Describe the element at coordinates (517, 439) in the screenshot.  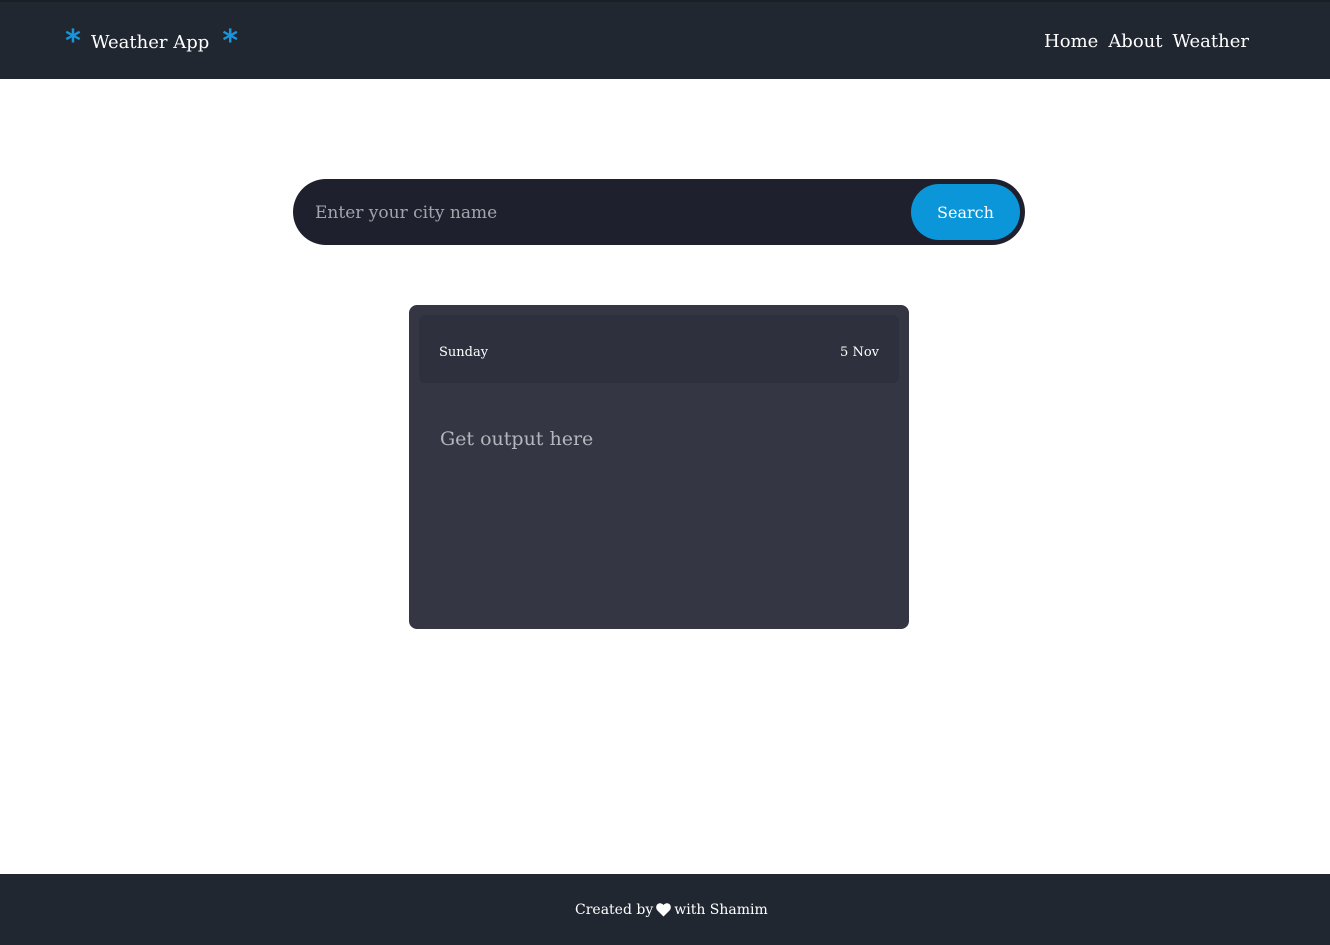
I see `weather-output: Get output here` at that location.